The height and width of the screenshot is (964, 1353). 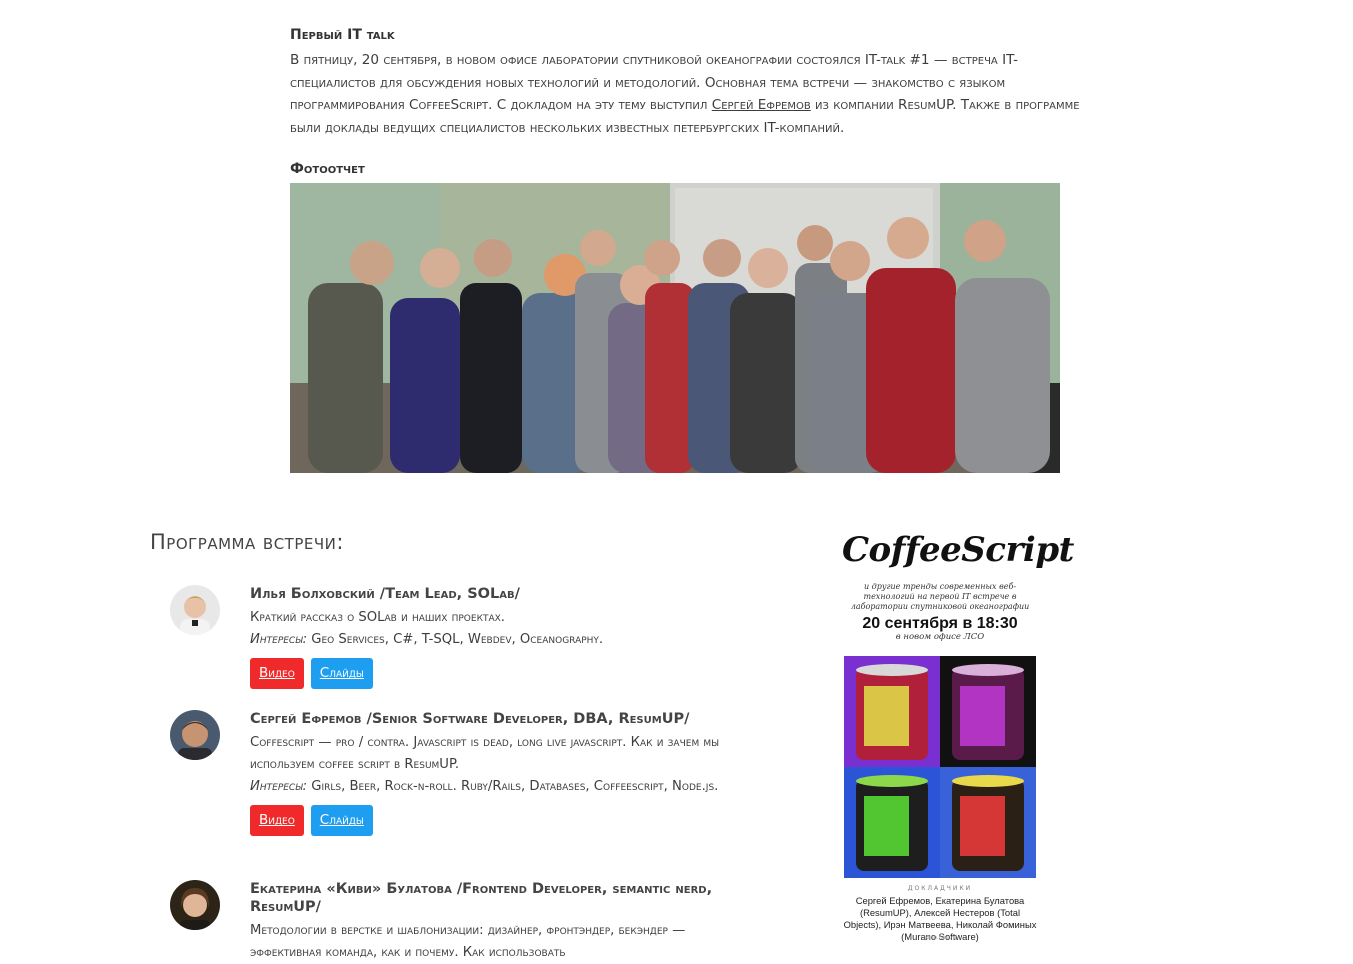 I want to click on poster-title: CoffeeScript, so click(x=958, y=550).